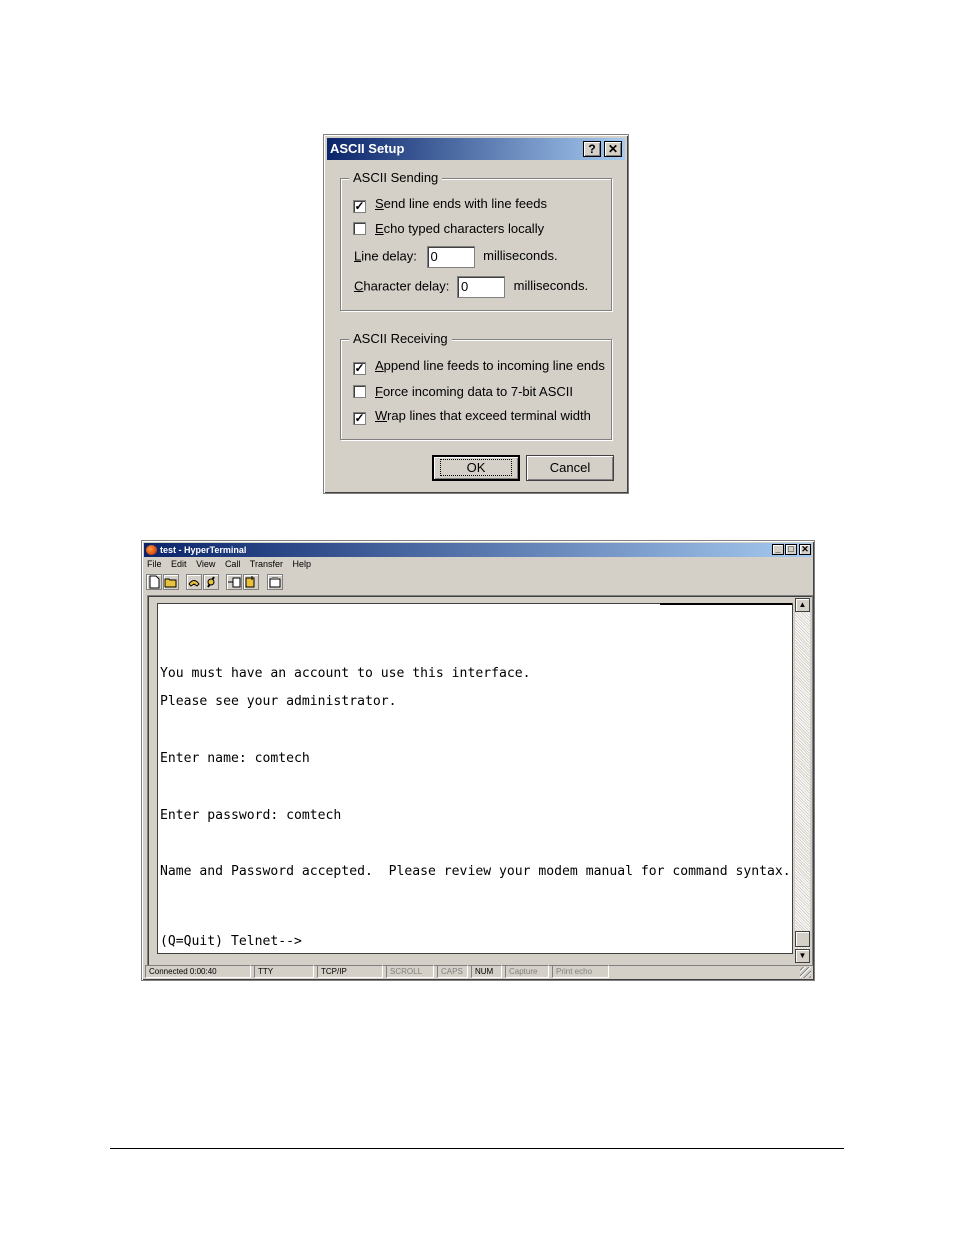  I want to click on append-line-feeds-checkbox: ✓, so click(359, 368).